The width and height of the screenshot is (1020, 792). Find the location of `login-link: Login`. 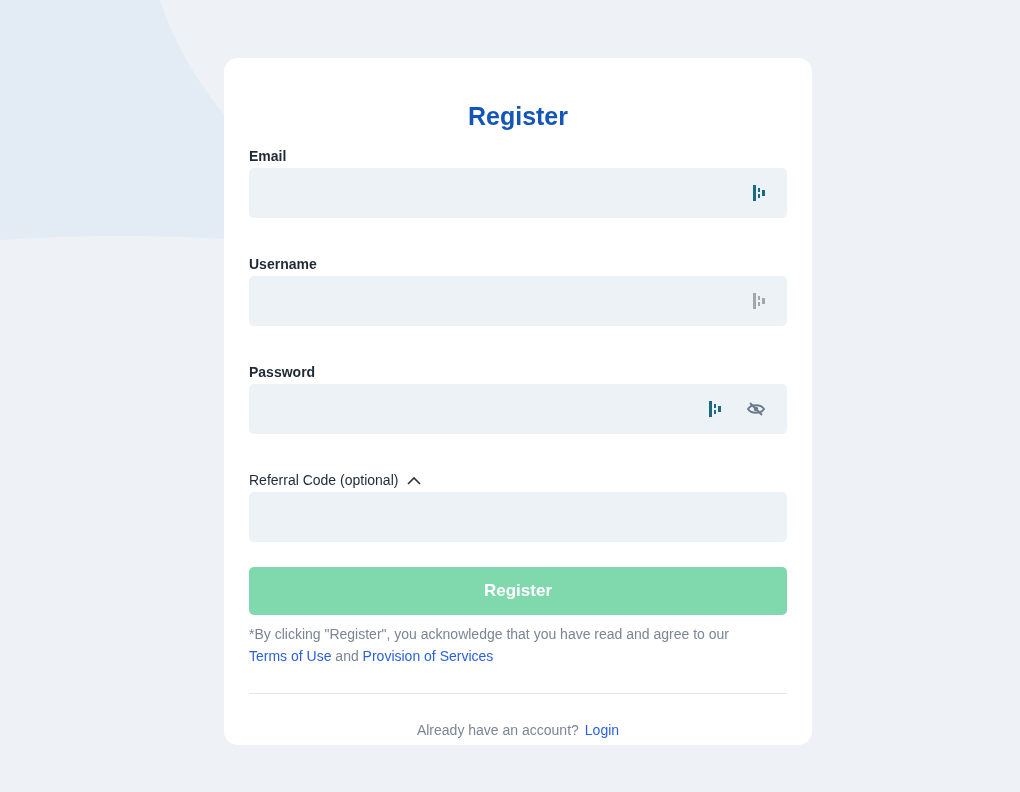

login-link: Login is located at coordinates (602, 730).